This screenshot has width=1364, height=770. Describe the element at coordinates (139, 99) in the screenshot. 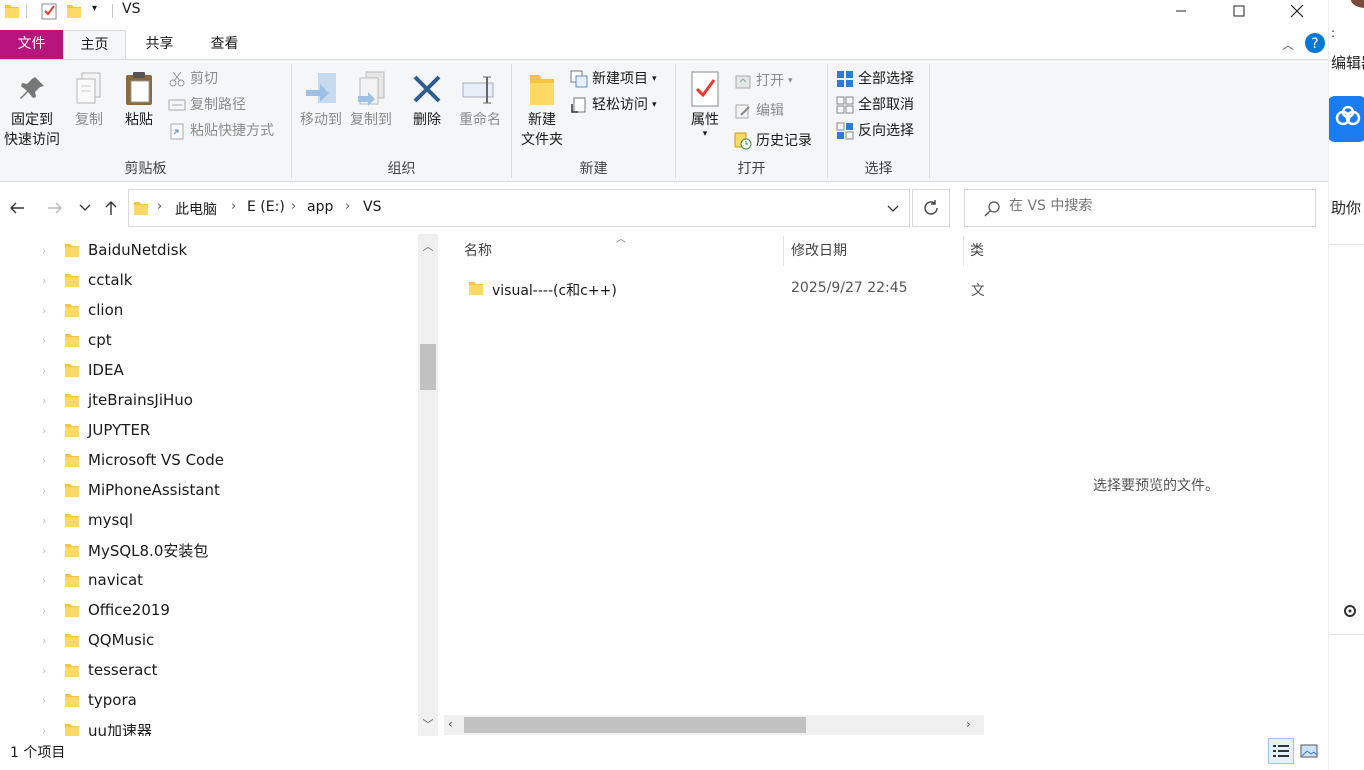

I see `paste-button: 粘贴` at that location.